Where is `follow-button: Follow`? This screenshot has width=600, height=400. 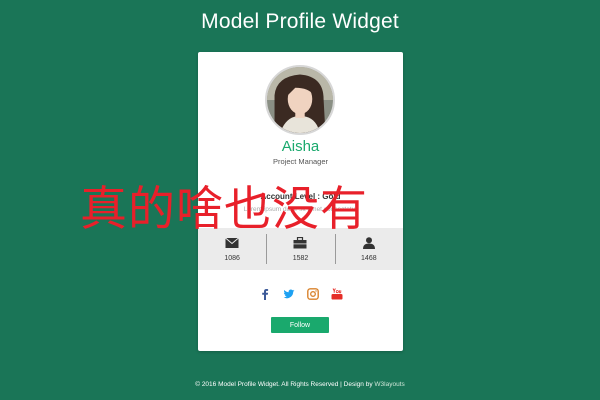 follow-button: Follow is located at coordinates (300, 325).